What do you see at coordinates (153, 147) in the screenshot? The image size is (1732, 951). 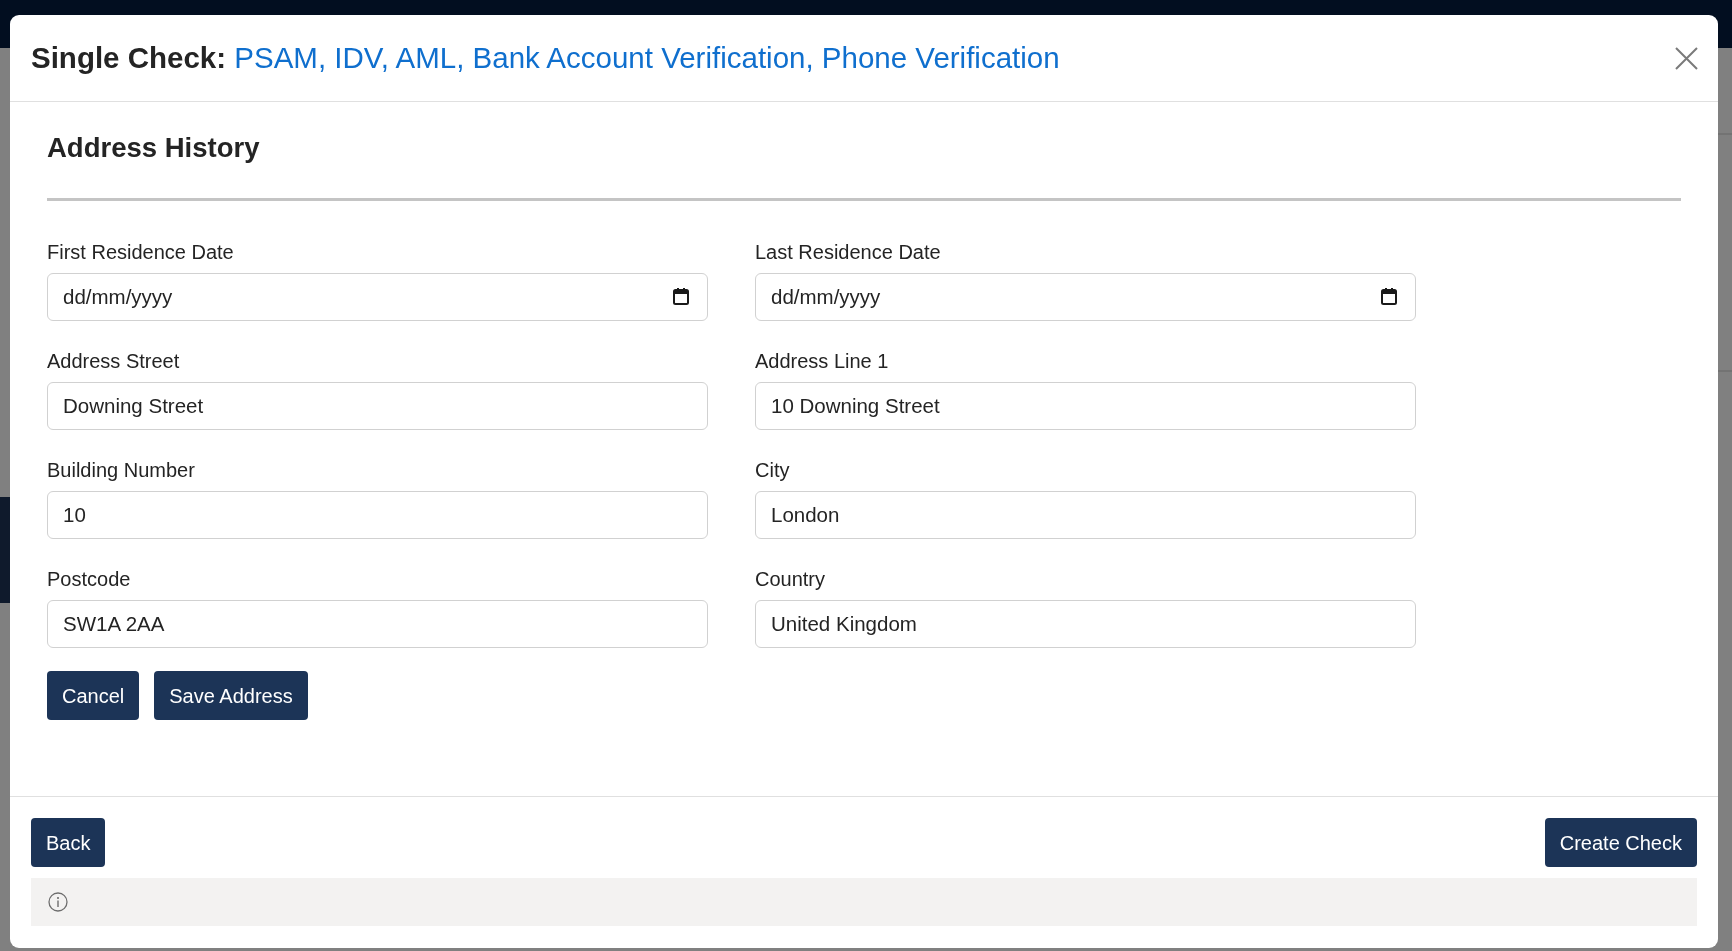 I see `section-heading: Address History` at bounding box center [153, 147].